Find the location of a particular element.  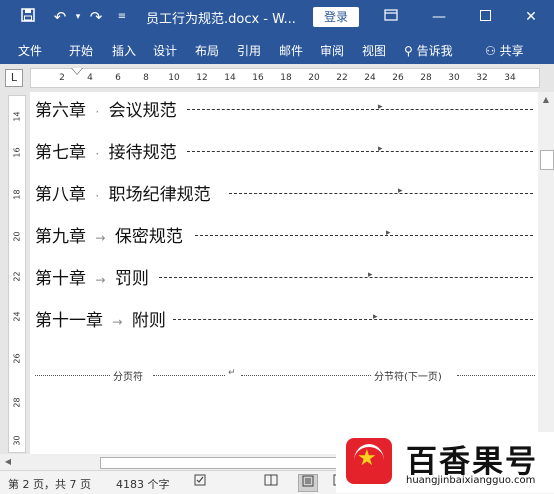

scroll-up-icon: ▲ is located at coordinates (546, 100).